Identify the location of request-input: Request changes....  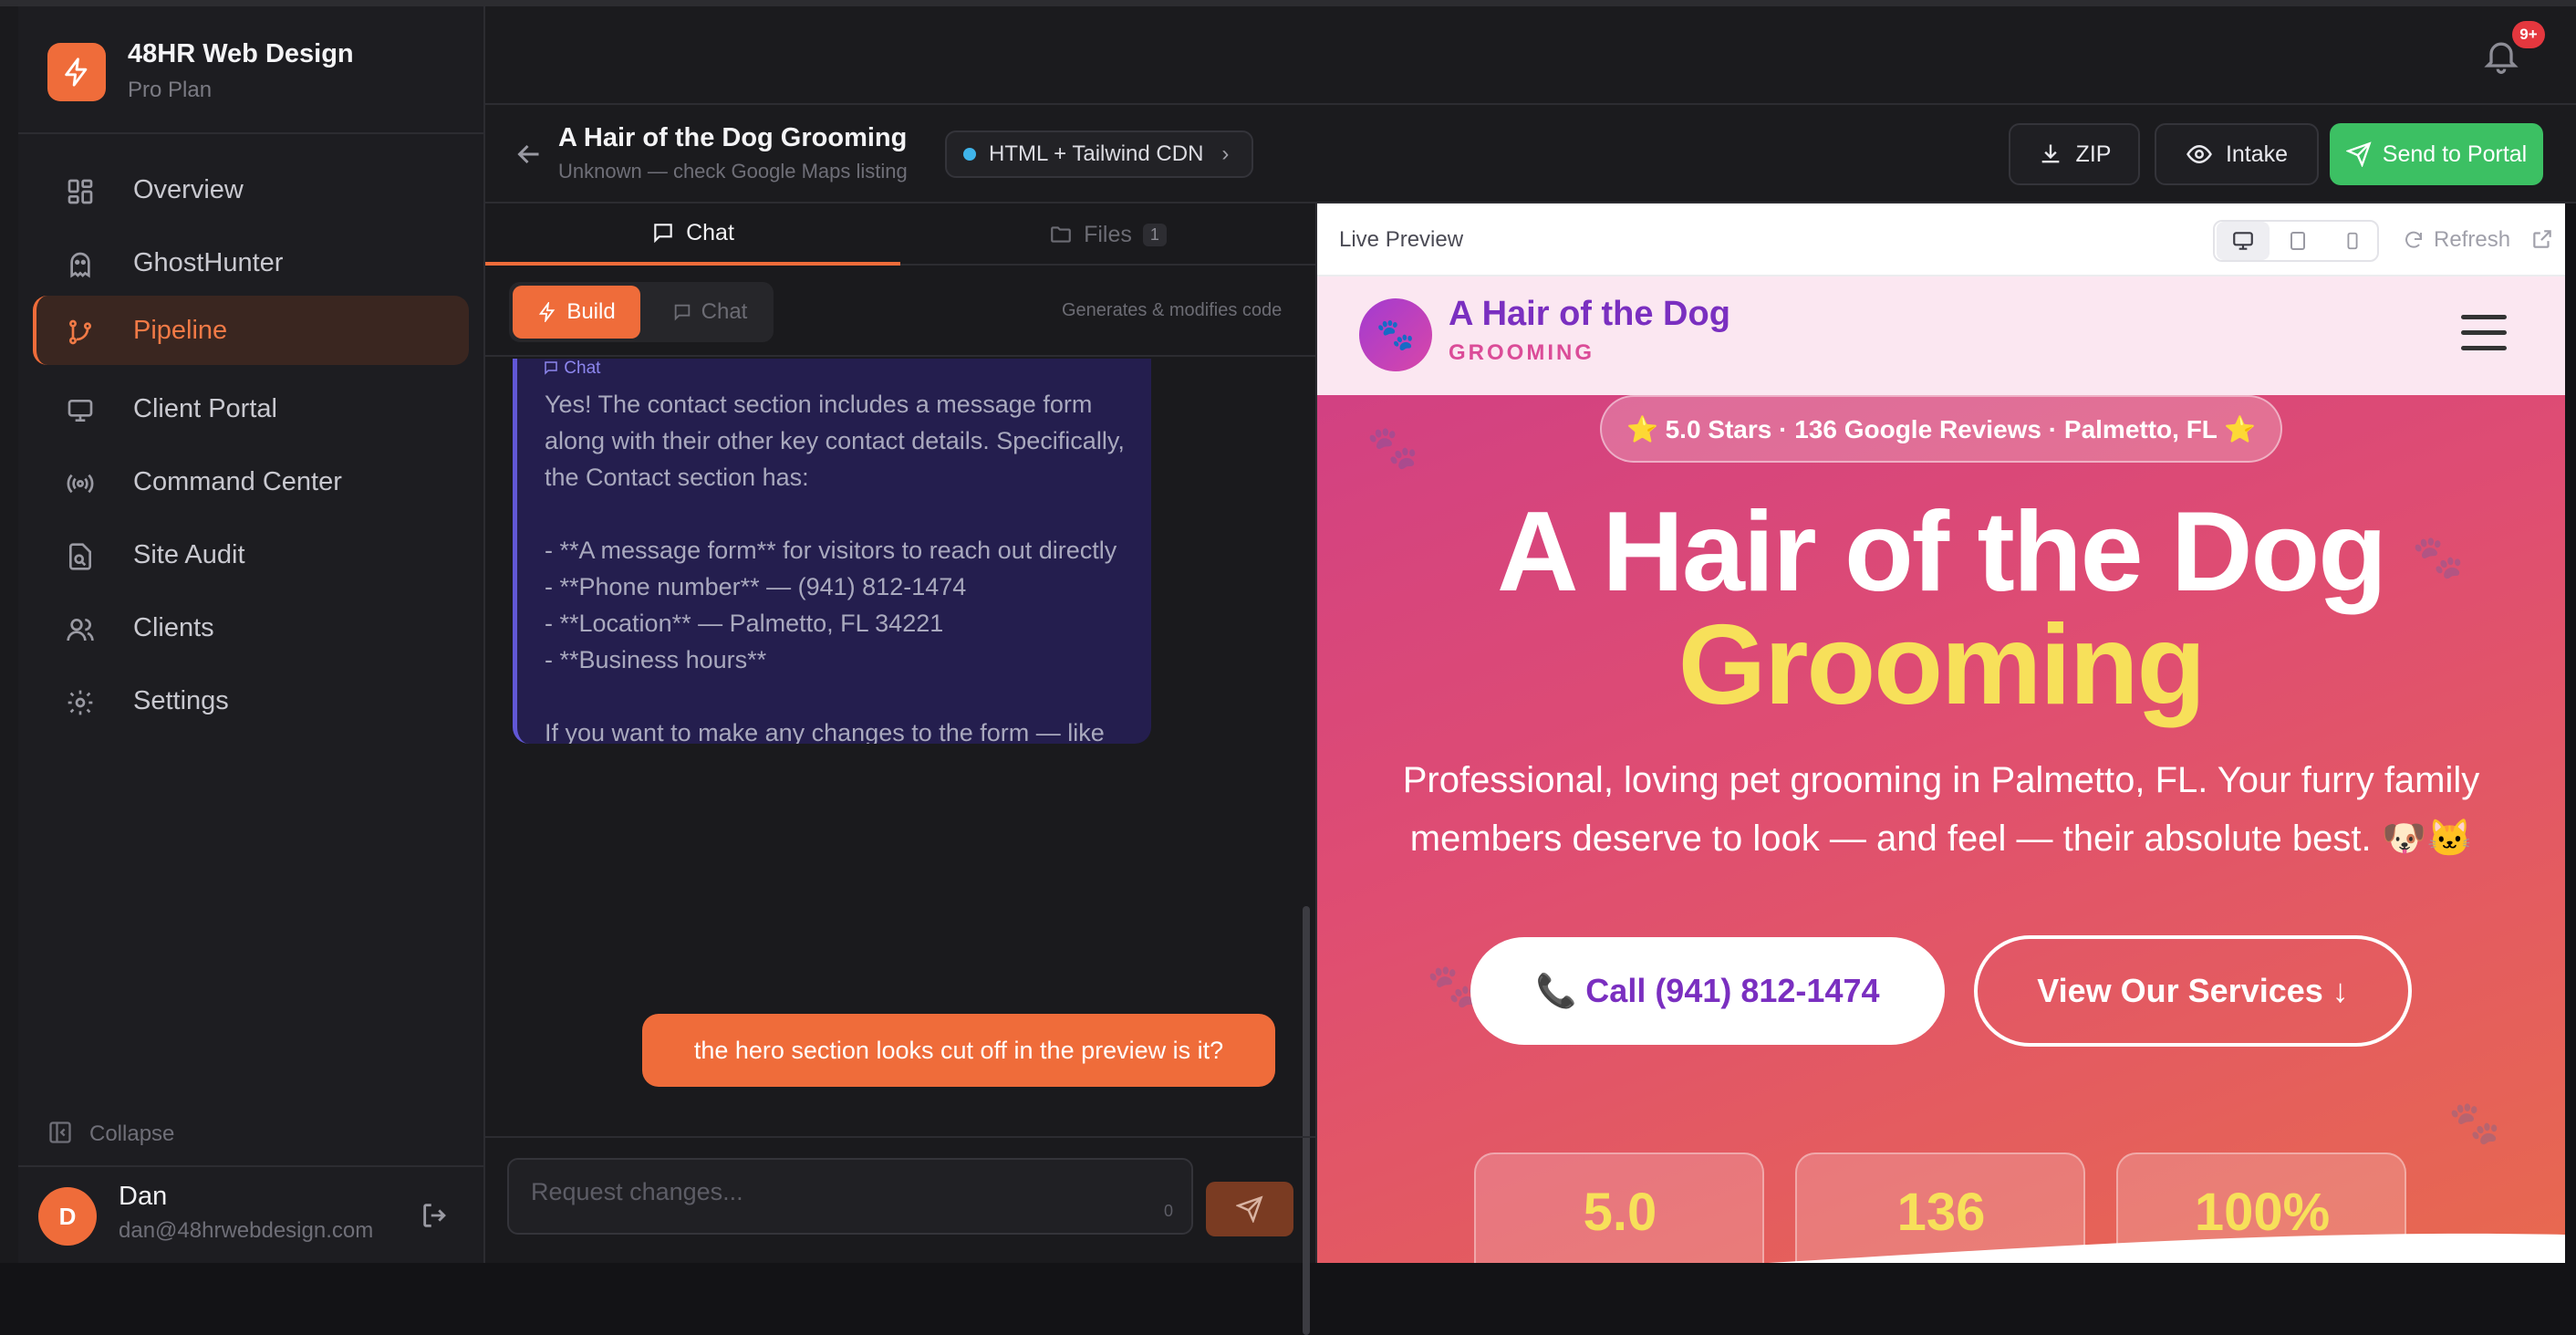
(850, 1196).